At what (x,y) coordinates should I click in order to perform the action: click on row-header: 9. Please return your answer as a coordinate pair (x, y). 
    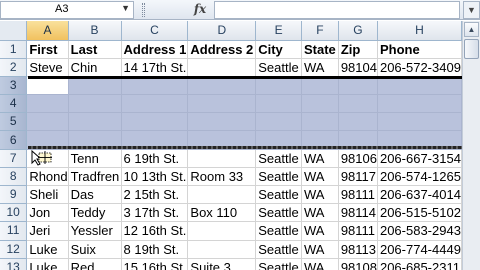
    Looking at the image, I should click on (14, 195).